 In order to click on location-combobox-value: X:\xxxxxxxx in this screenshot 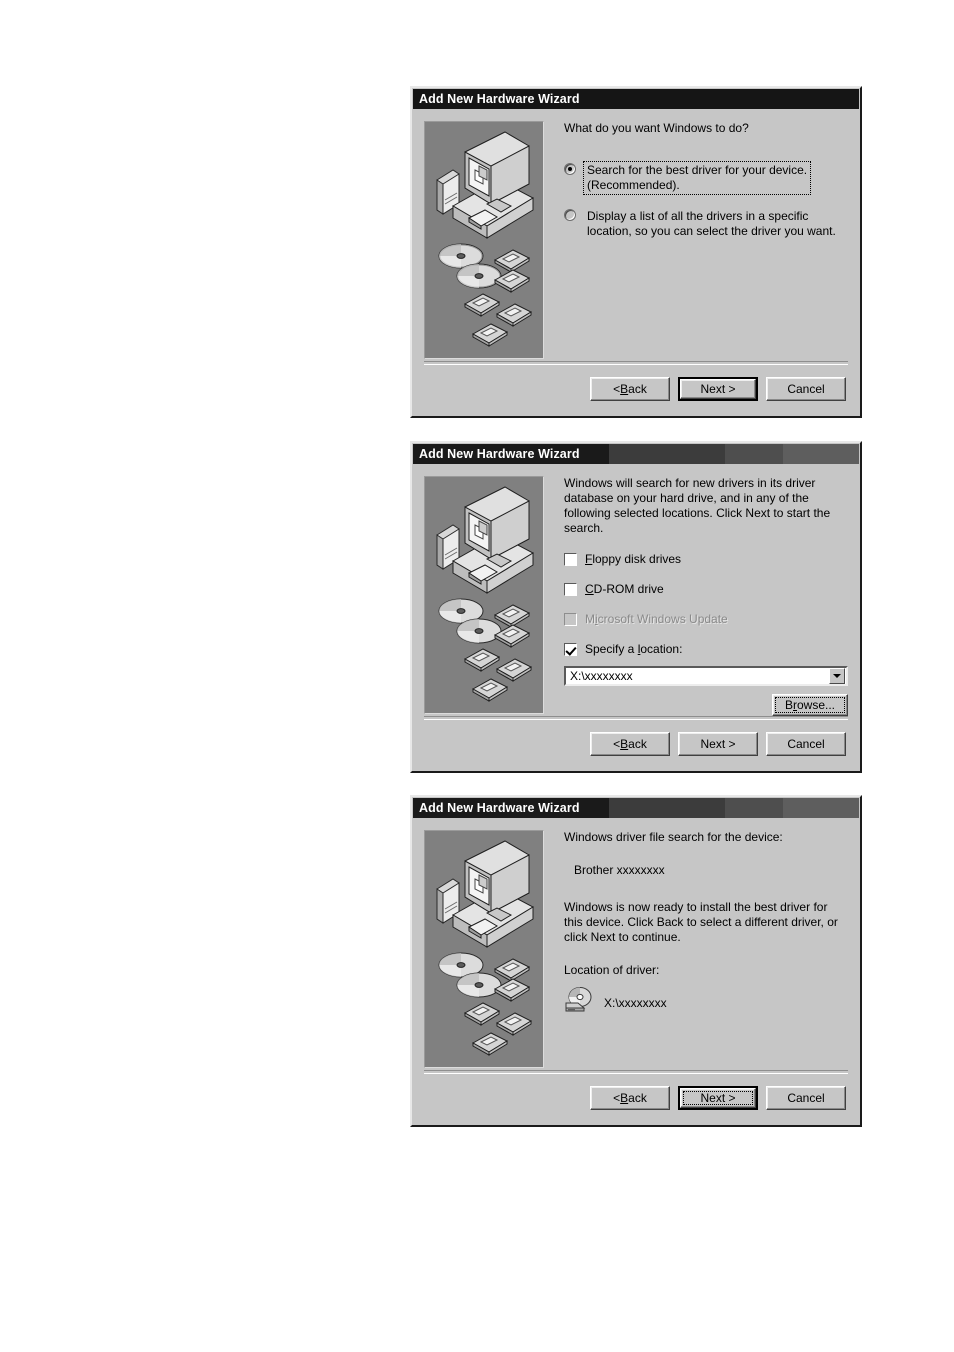, I will do `click(601, 676)`.